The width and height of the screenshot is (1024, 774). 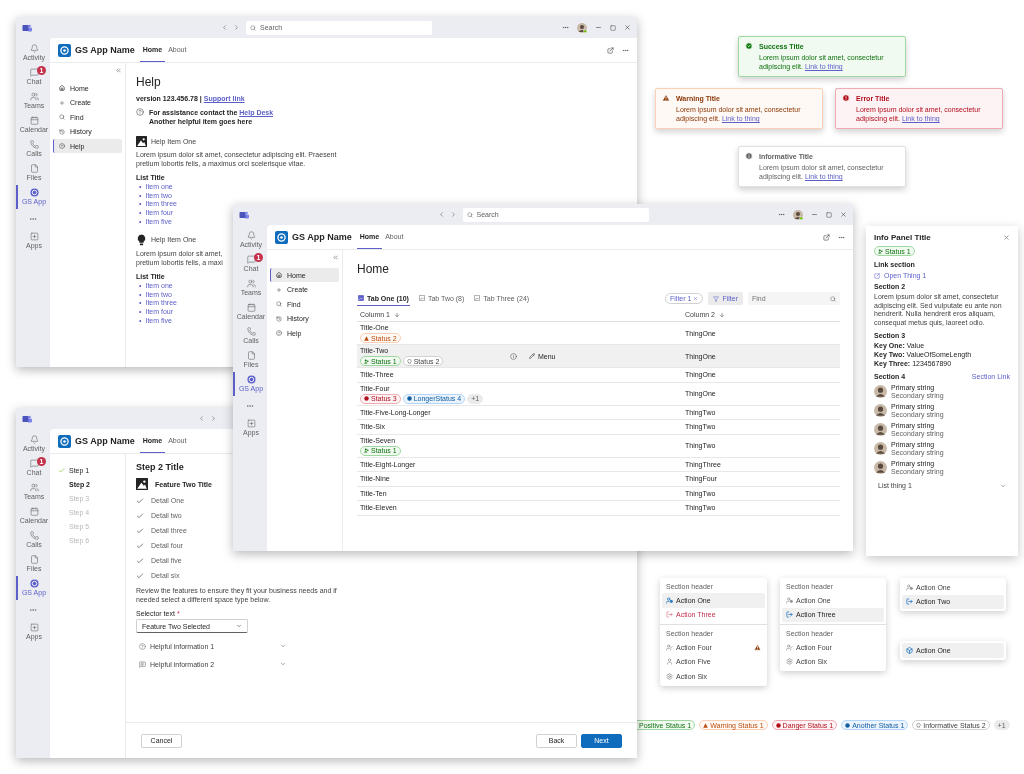 What do you see at coordinates (846, 98) in the screenshot?
I see `error-icon` at bounding box center [846, 98].